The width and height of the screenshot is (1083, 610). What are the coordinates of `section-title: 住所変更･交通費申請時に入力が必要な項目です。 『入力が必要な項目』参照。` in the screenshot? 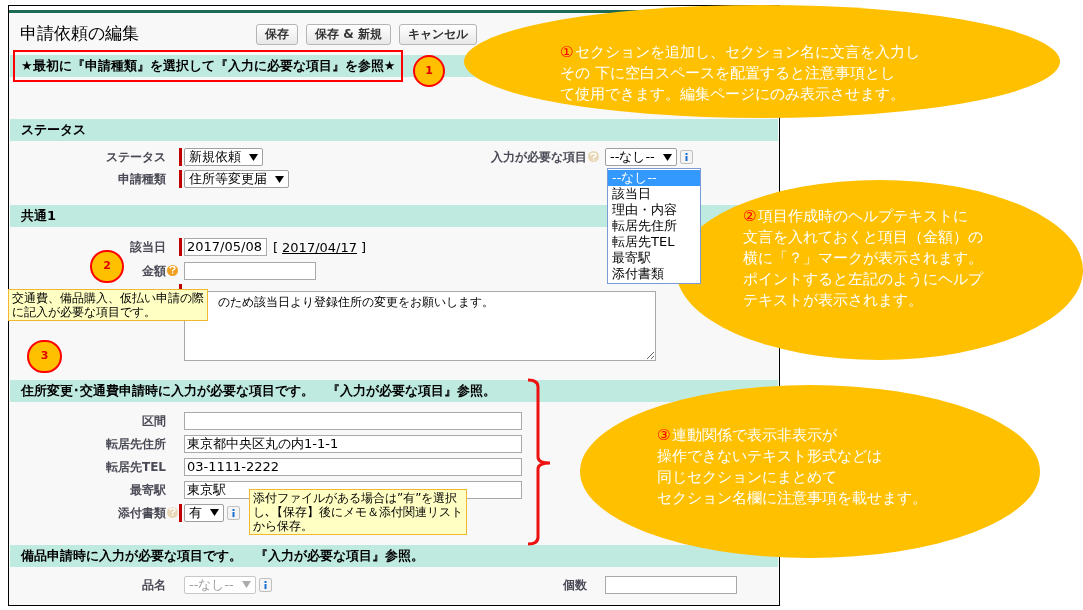 It's located at (258, 390).